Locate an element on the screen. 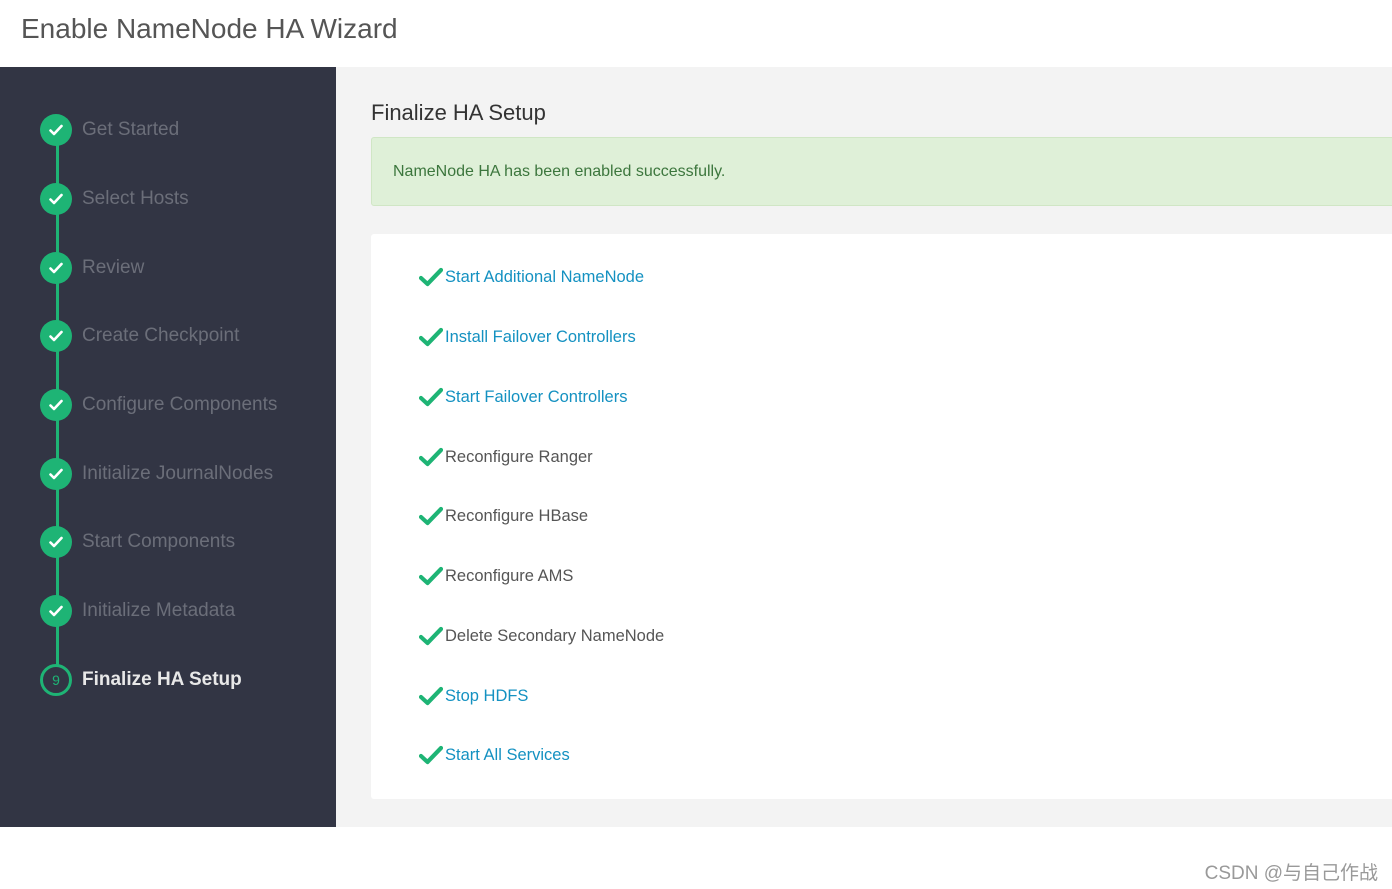 The image size is (1392, 889). task-link: Stop HDFS is located at coordinates (486, 696).